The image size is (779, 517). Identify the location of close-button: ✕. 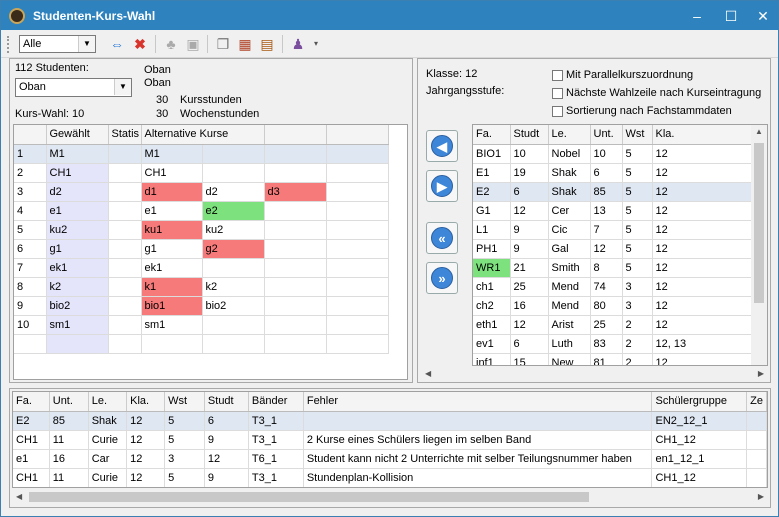
(763, 16).